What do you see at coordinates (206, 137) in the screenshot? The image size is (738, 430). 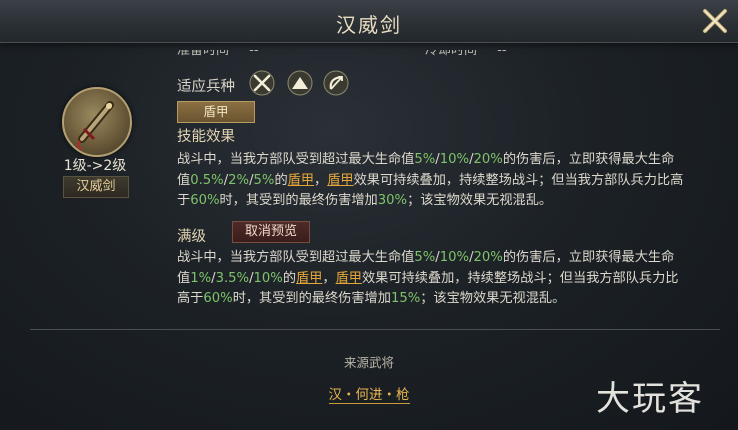 I see `skill-effect-heading: 技能效果` at bounding box center [206, 137].